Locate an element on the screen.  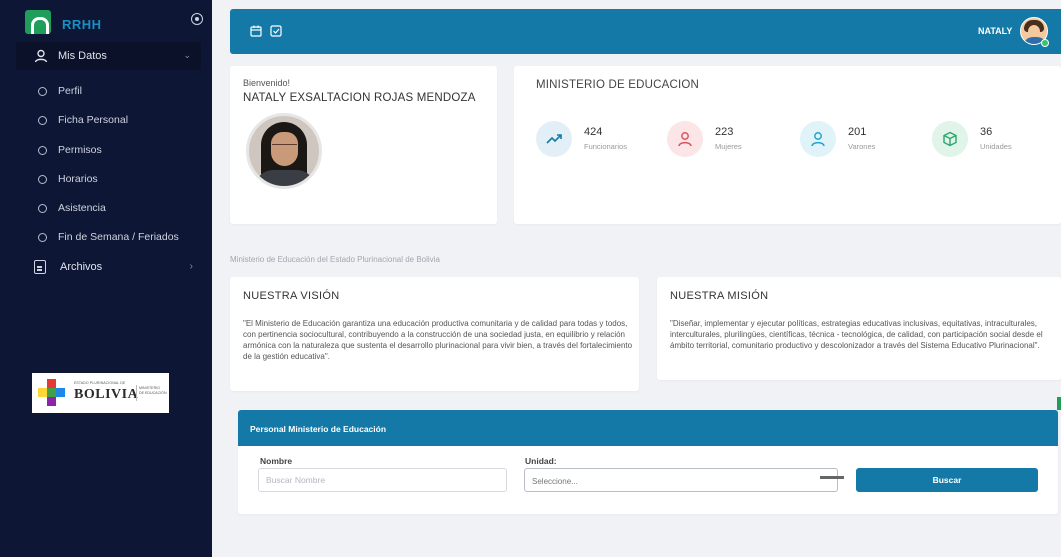
stat-value: 223 is located at coordinates (724, 132).